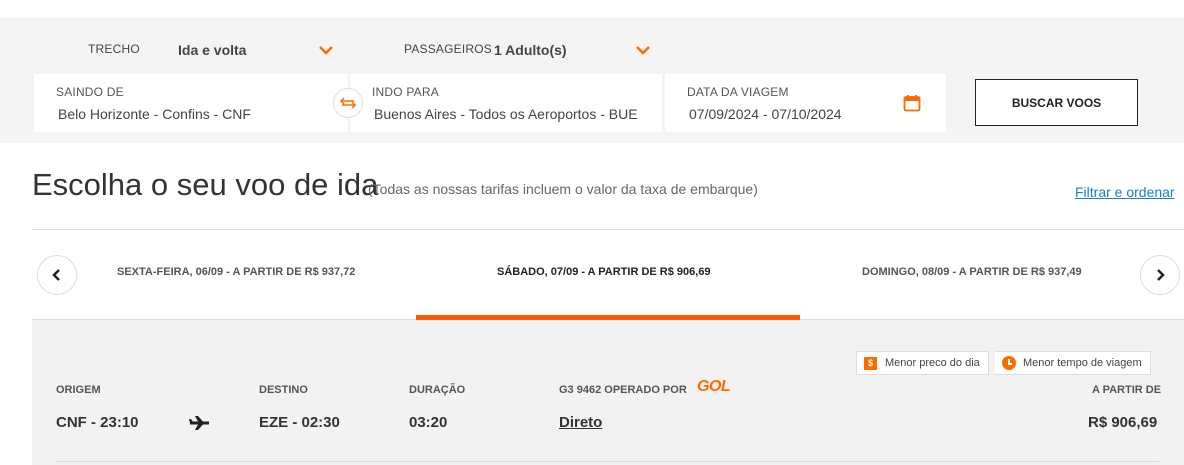 Image resolution: width=1184 pixels, height=465 pixels. I want to click on origin-field: SAINDO DE Belo Horizonte - Confins - CNF, so click(191, 103).